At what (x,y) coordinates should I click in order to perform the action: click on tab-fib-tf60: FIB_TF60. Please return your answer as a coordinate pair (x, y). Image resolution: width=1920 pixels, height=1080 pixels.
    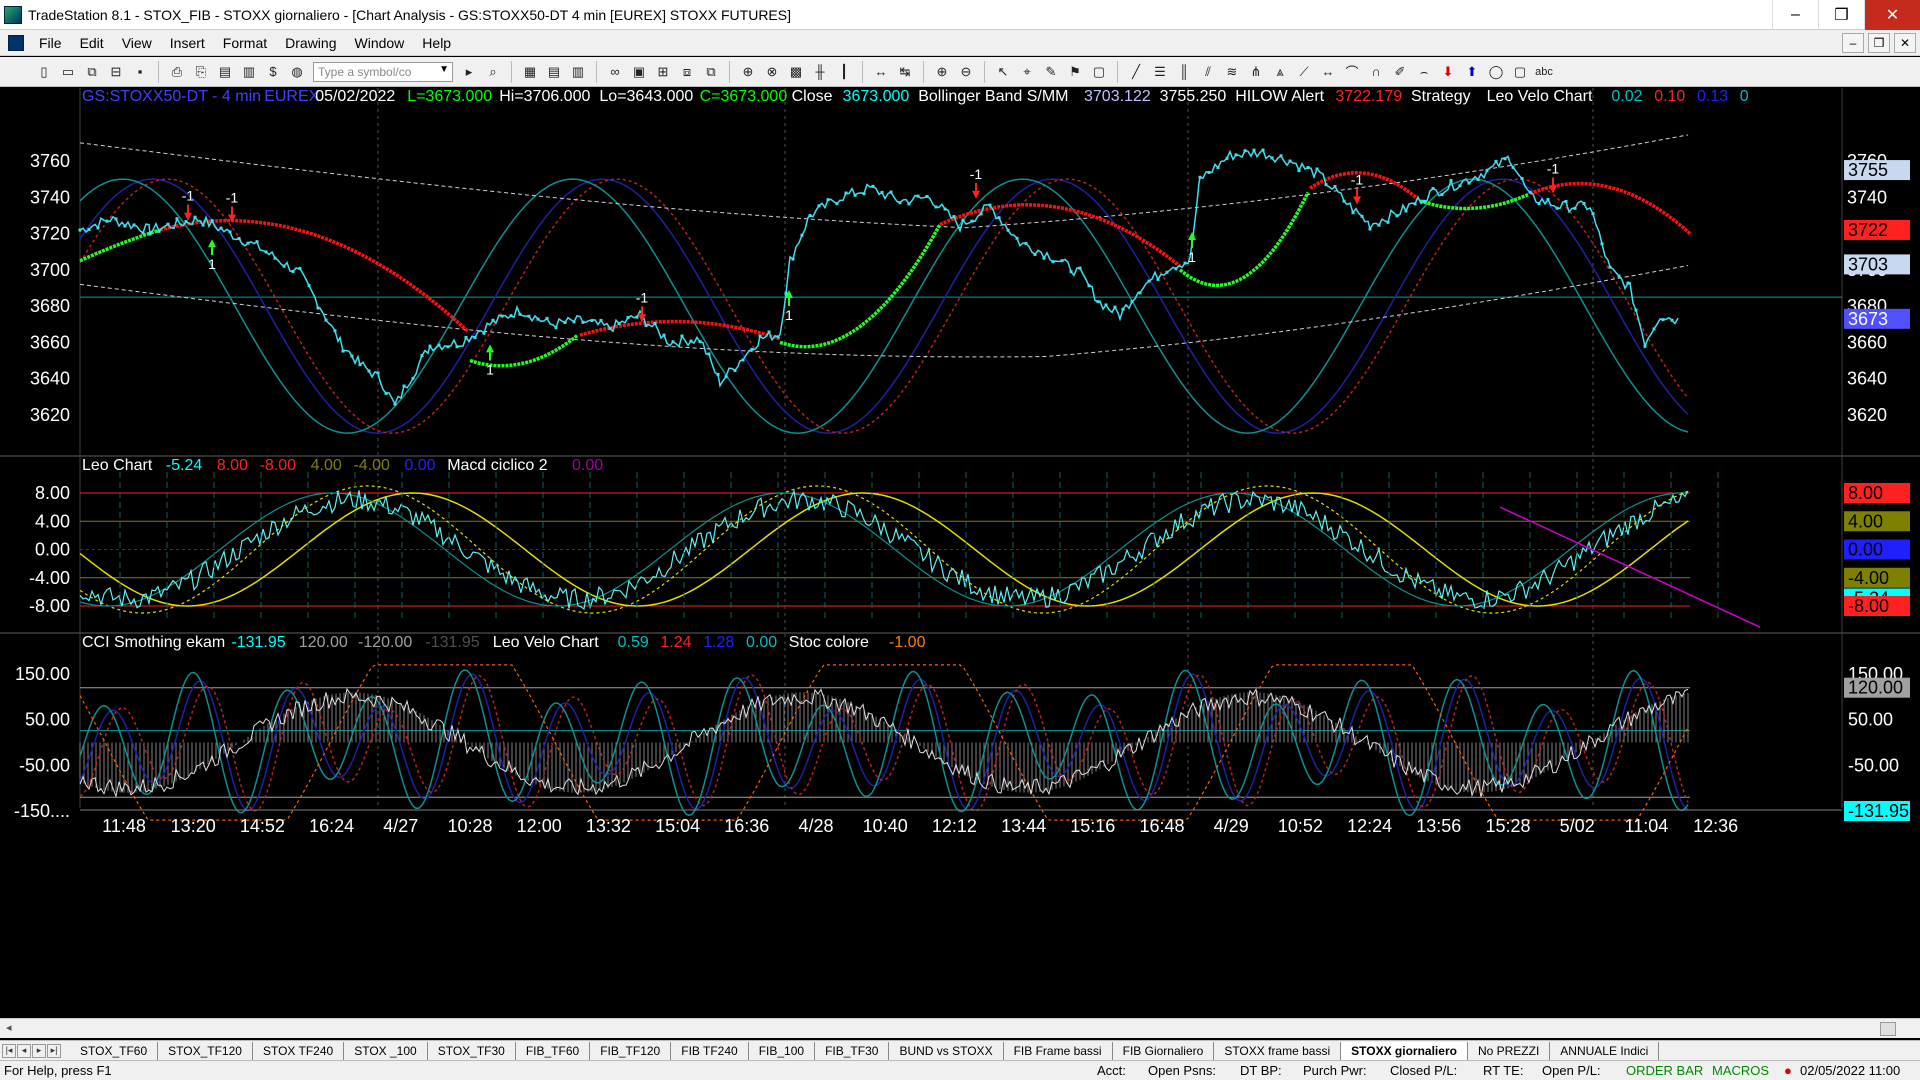
    Looking at the image, I should click on (553, 1050).